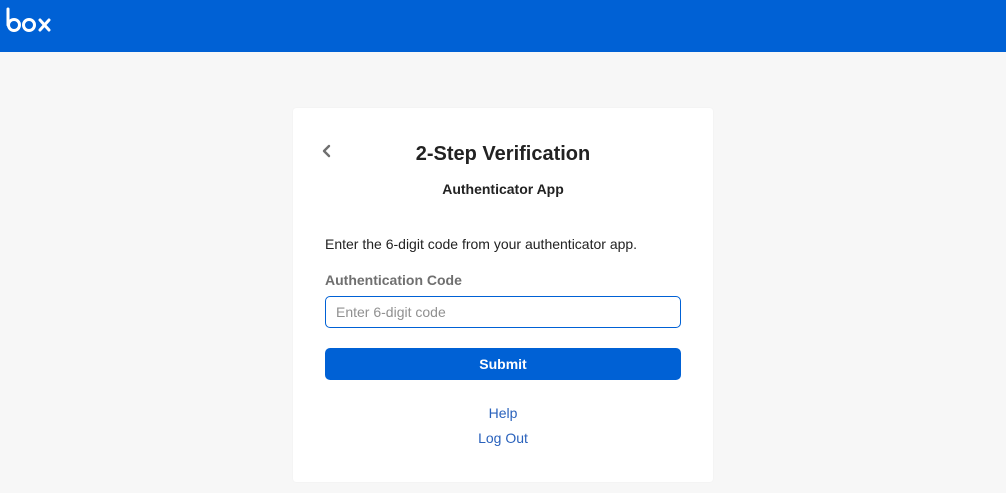  Describe the element at coordinates (393, 280) in the screenshot. I see `authentication-code-label: Authentication Code` at that location.